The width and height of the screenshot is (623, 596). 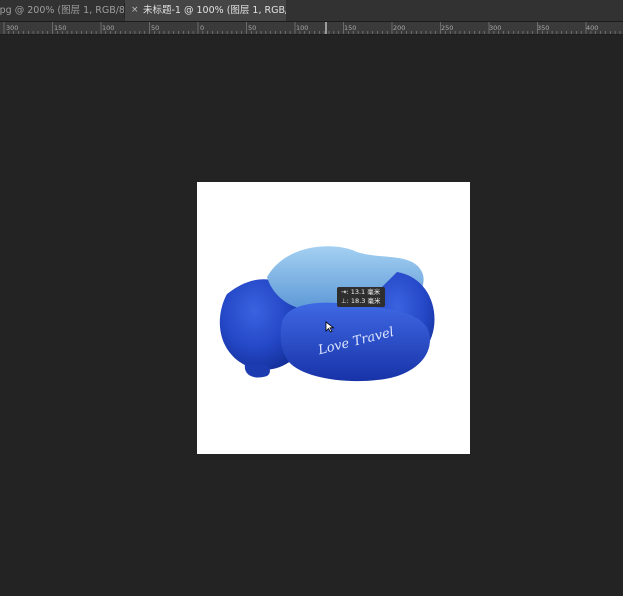 I want to click on ruler-label: 0, so click(x=202, y=28).